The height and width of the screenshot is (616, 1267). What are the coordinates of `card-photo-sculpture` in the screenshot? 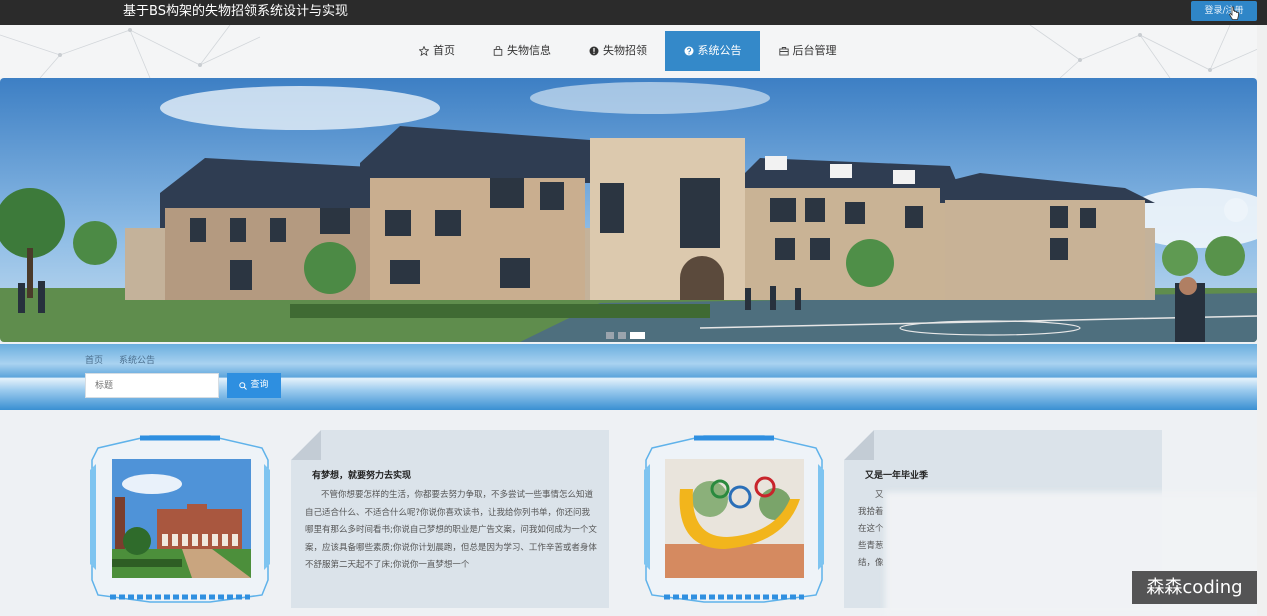 It's located at (734, 518).